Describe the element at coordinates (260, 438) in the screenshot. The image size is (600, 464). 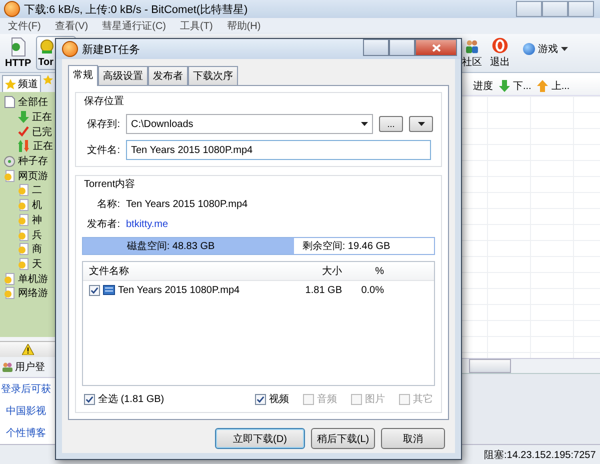
I see `dialog-button: 立即下载(D)` at that location.